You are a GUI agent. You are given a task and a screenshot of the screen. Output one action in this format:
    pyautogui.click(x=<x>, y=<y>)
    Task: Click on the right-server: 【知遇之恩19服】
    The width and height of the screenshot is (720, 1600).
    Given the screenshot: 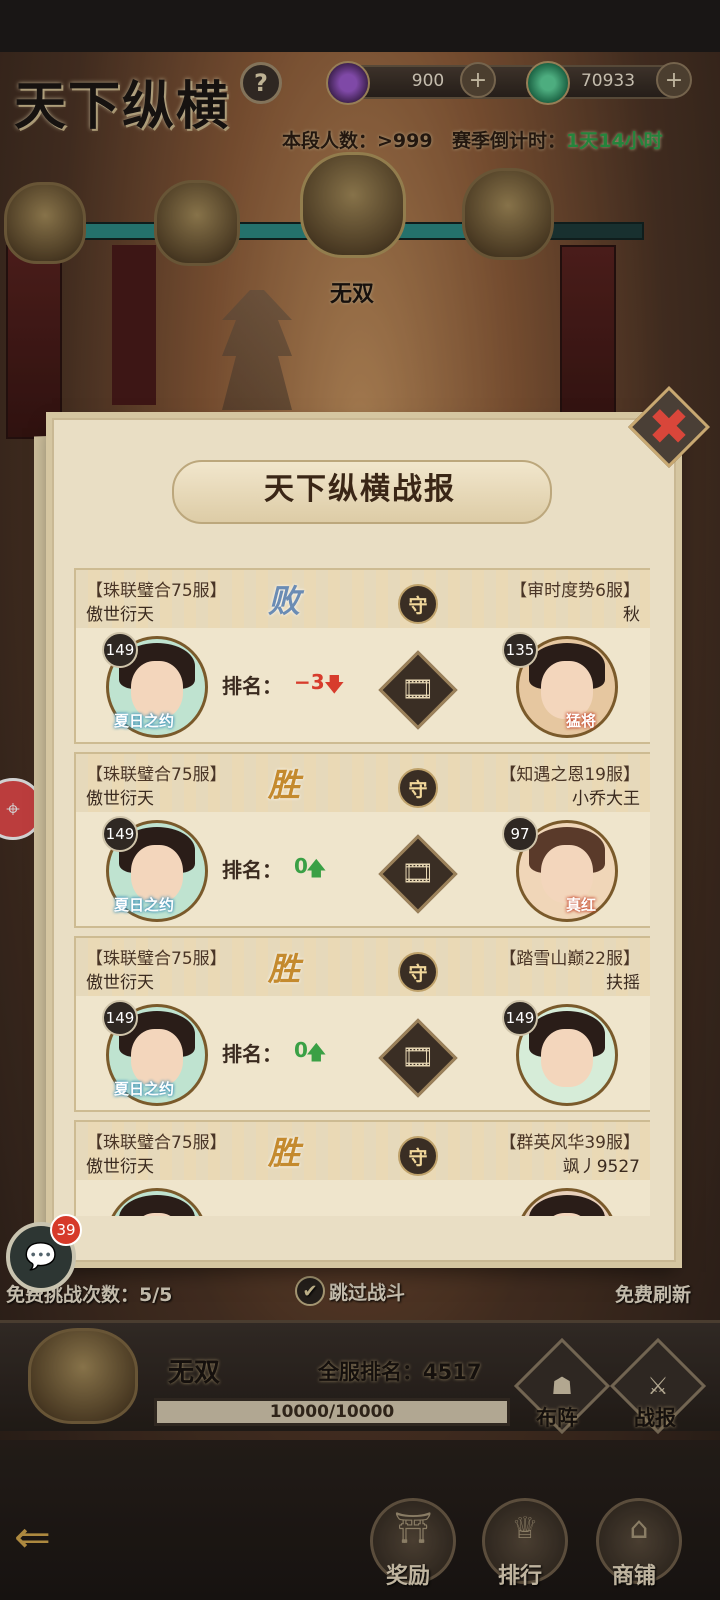 What is the action you would take?
    pyautogui.click(x=569, y=775)
    